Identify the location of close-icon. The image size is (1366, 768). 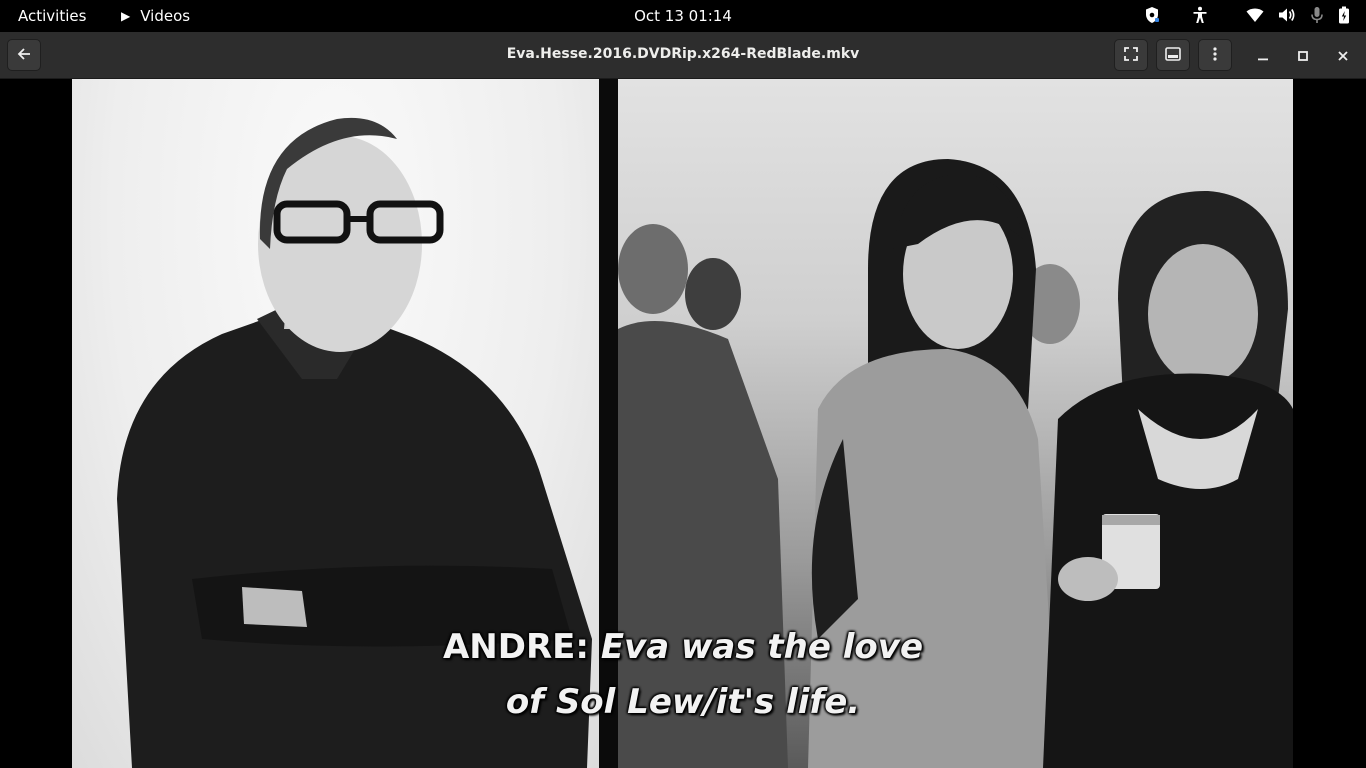
(1343, 55).